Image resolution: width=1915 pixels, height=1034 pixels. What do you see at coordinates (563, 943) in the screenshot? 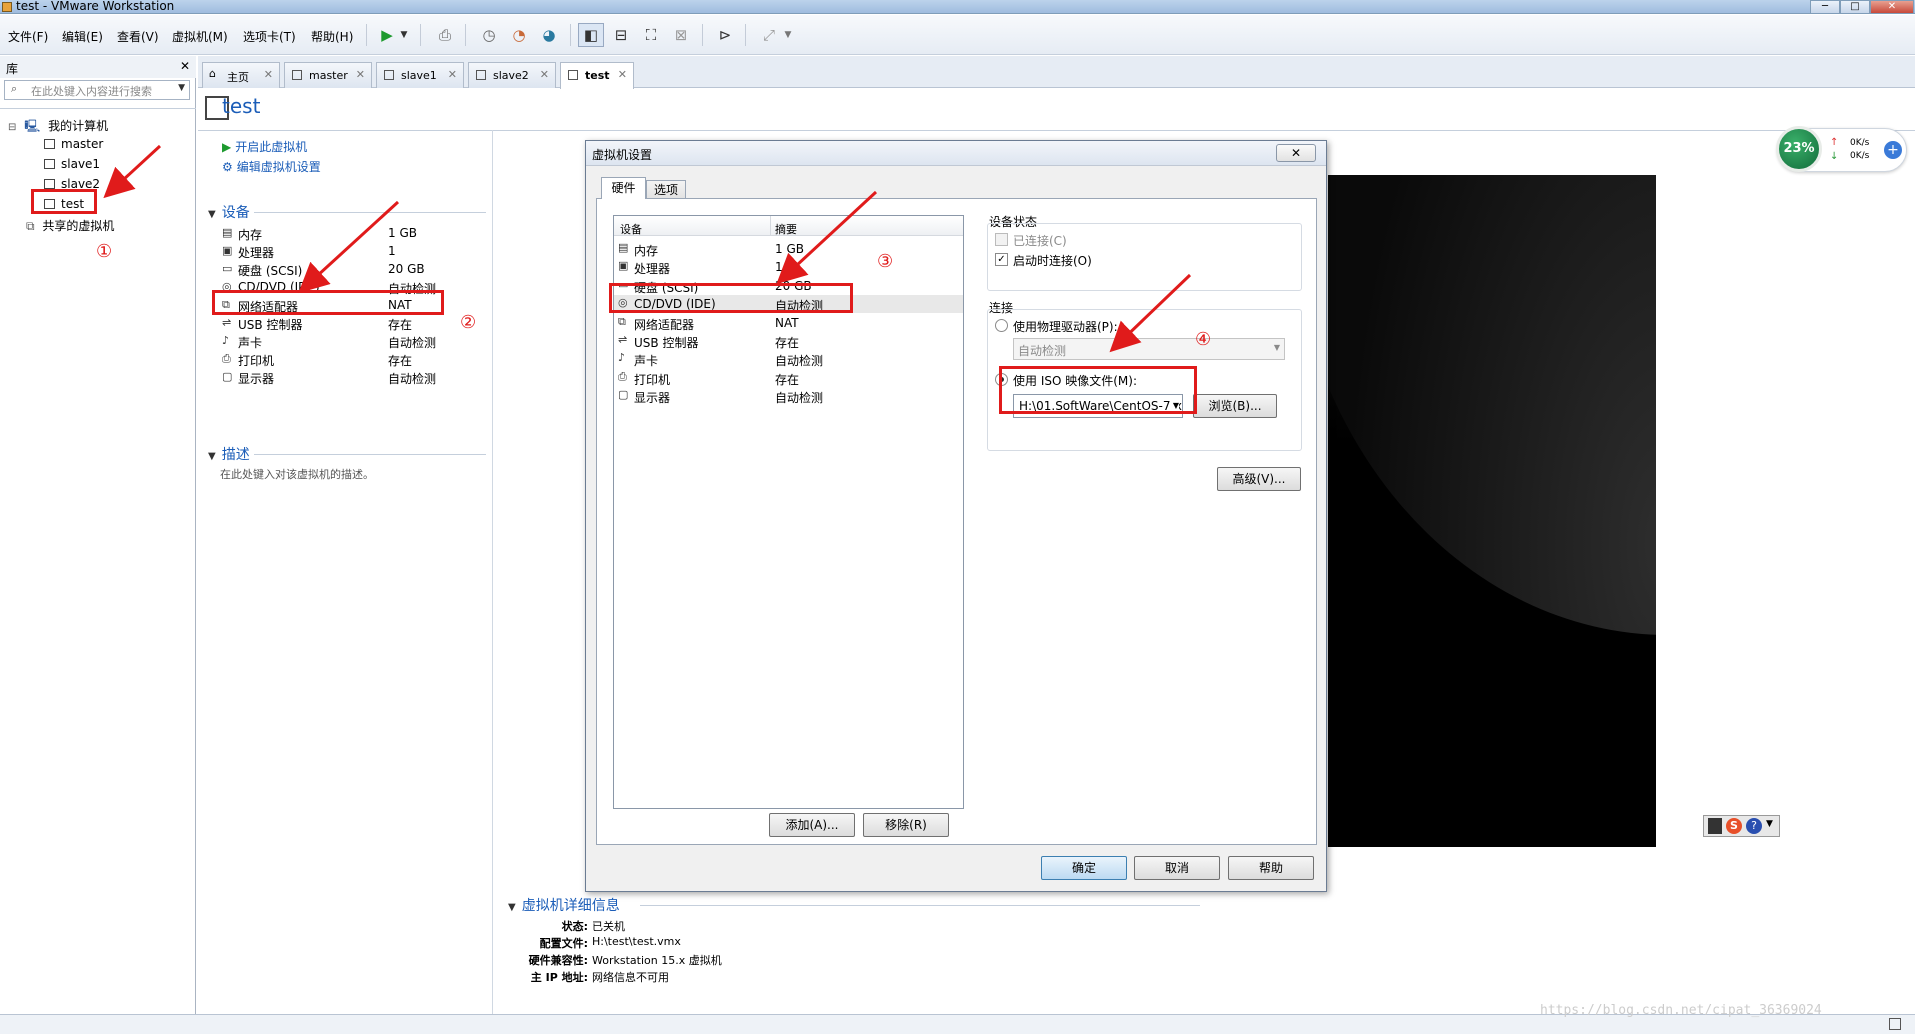
I see `detail-key: 配置文件:` at bounding box center [563, 943].